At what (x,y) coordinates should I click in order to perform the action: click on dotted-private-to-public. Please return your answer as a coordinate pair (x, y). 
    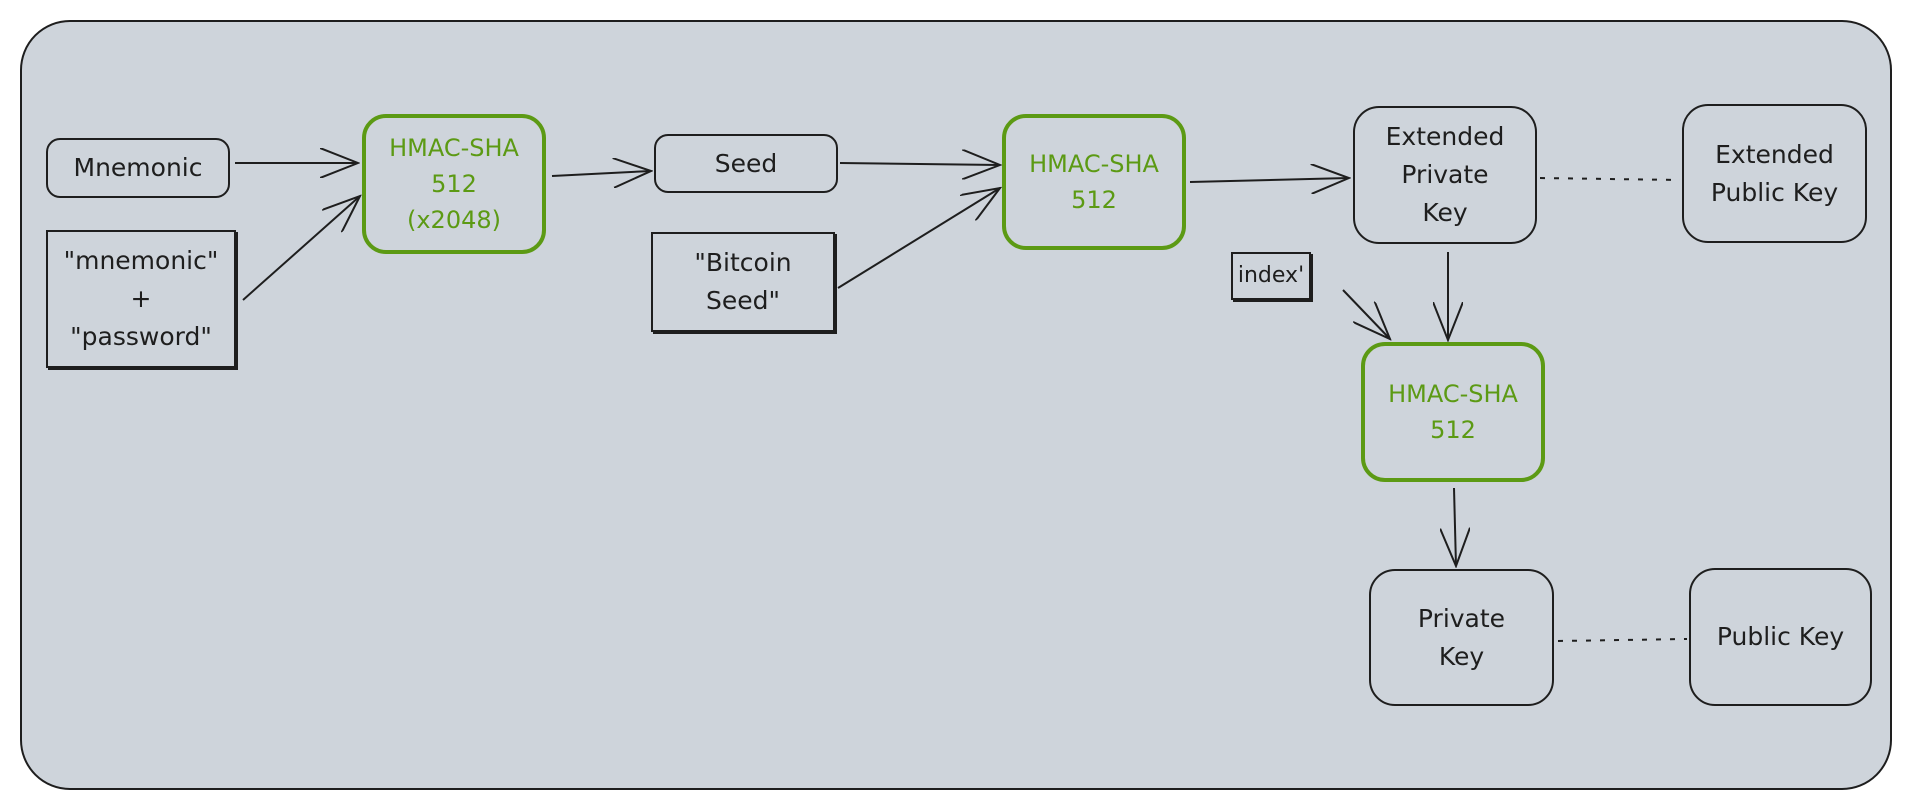
    Looking at the image, I should click on (1622, 640).